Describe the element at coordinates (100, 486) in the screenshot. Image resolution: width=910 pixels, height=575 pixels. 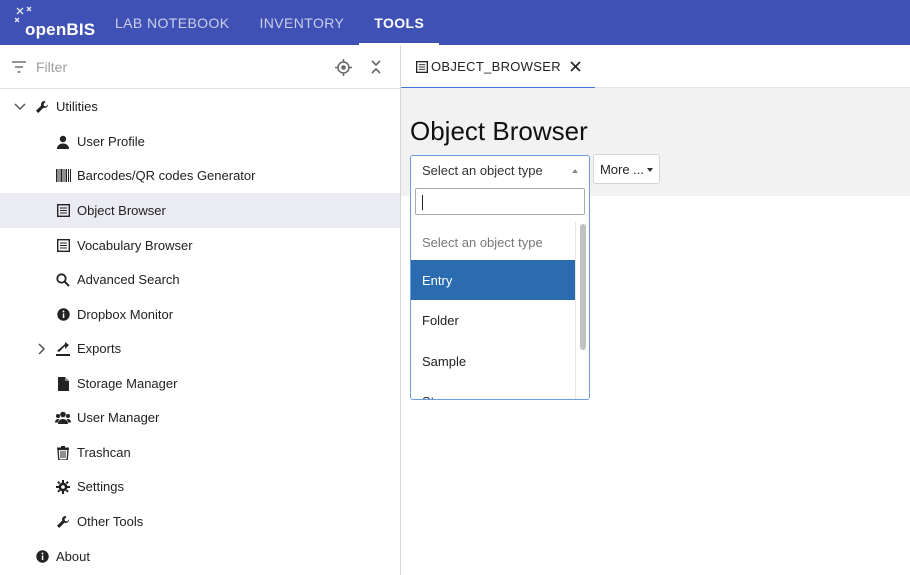
I see `tree-item-label: Settings` at that location.